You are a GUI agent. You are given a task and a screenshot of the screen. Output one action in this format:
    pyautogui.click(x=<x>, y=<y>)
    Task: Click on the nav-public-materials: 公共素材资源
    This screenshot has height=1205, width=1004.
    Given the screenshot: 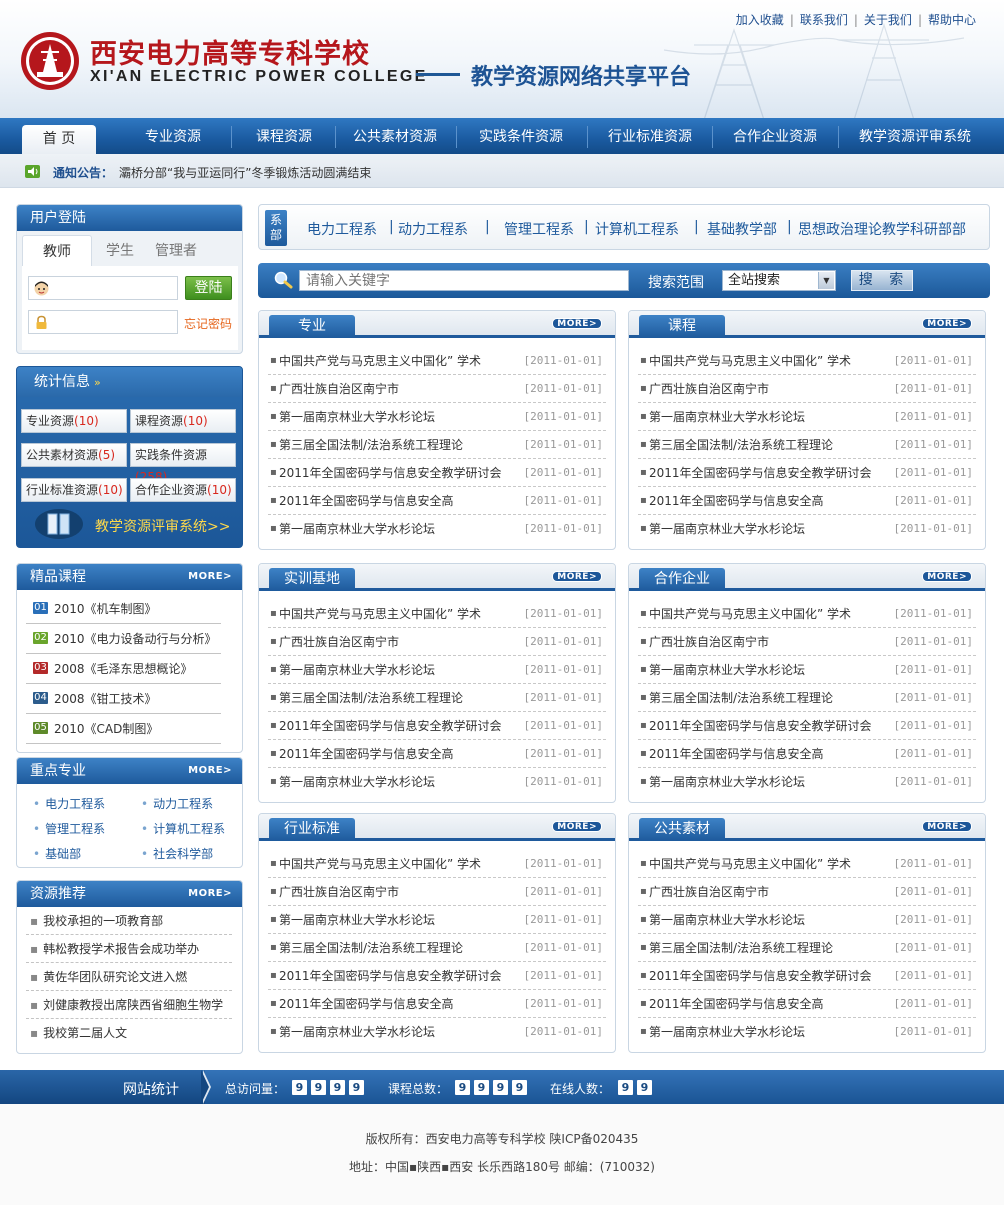 What is the action you would take?
    pyautogui.click(x=395, y=136)
    